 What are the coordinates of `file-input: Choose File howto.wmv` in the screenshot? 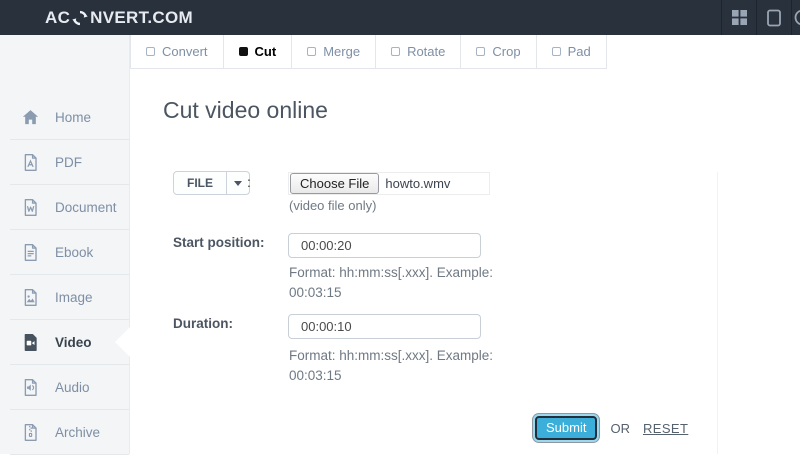 It's located at (389, 183).